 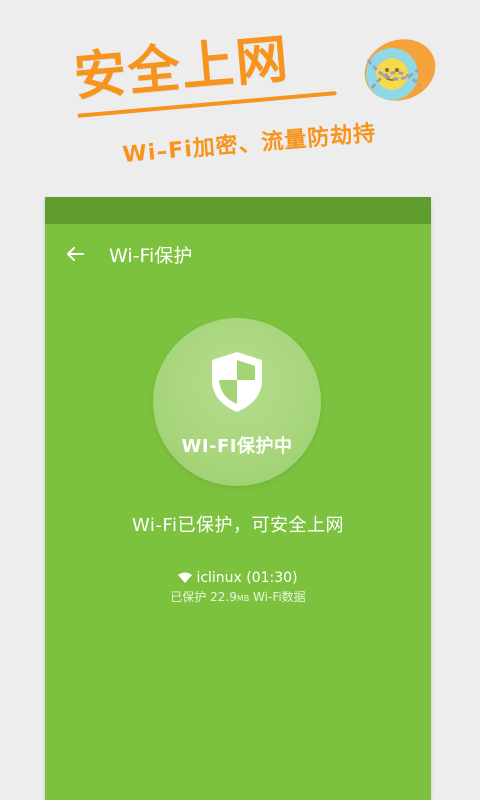 I want to click on app-bar: Wi-Fi保护, so click(x=238, y=254).